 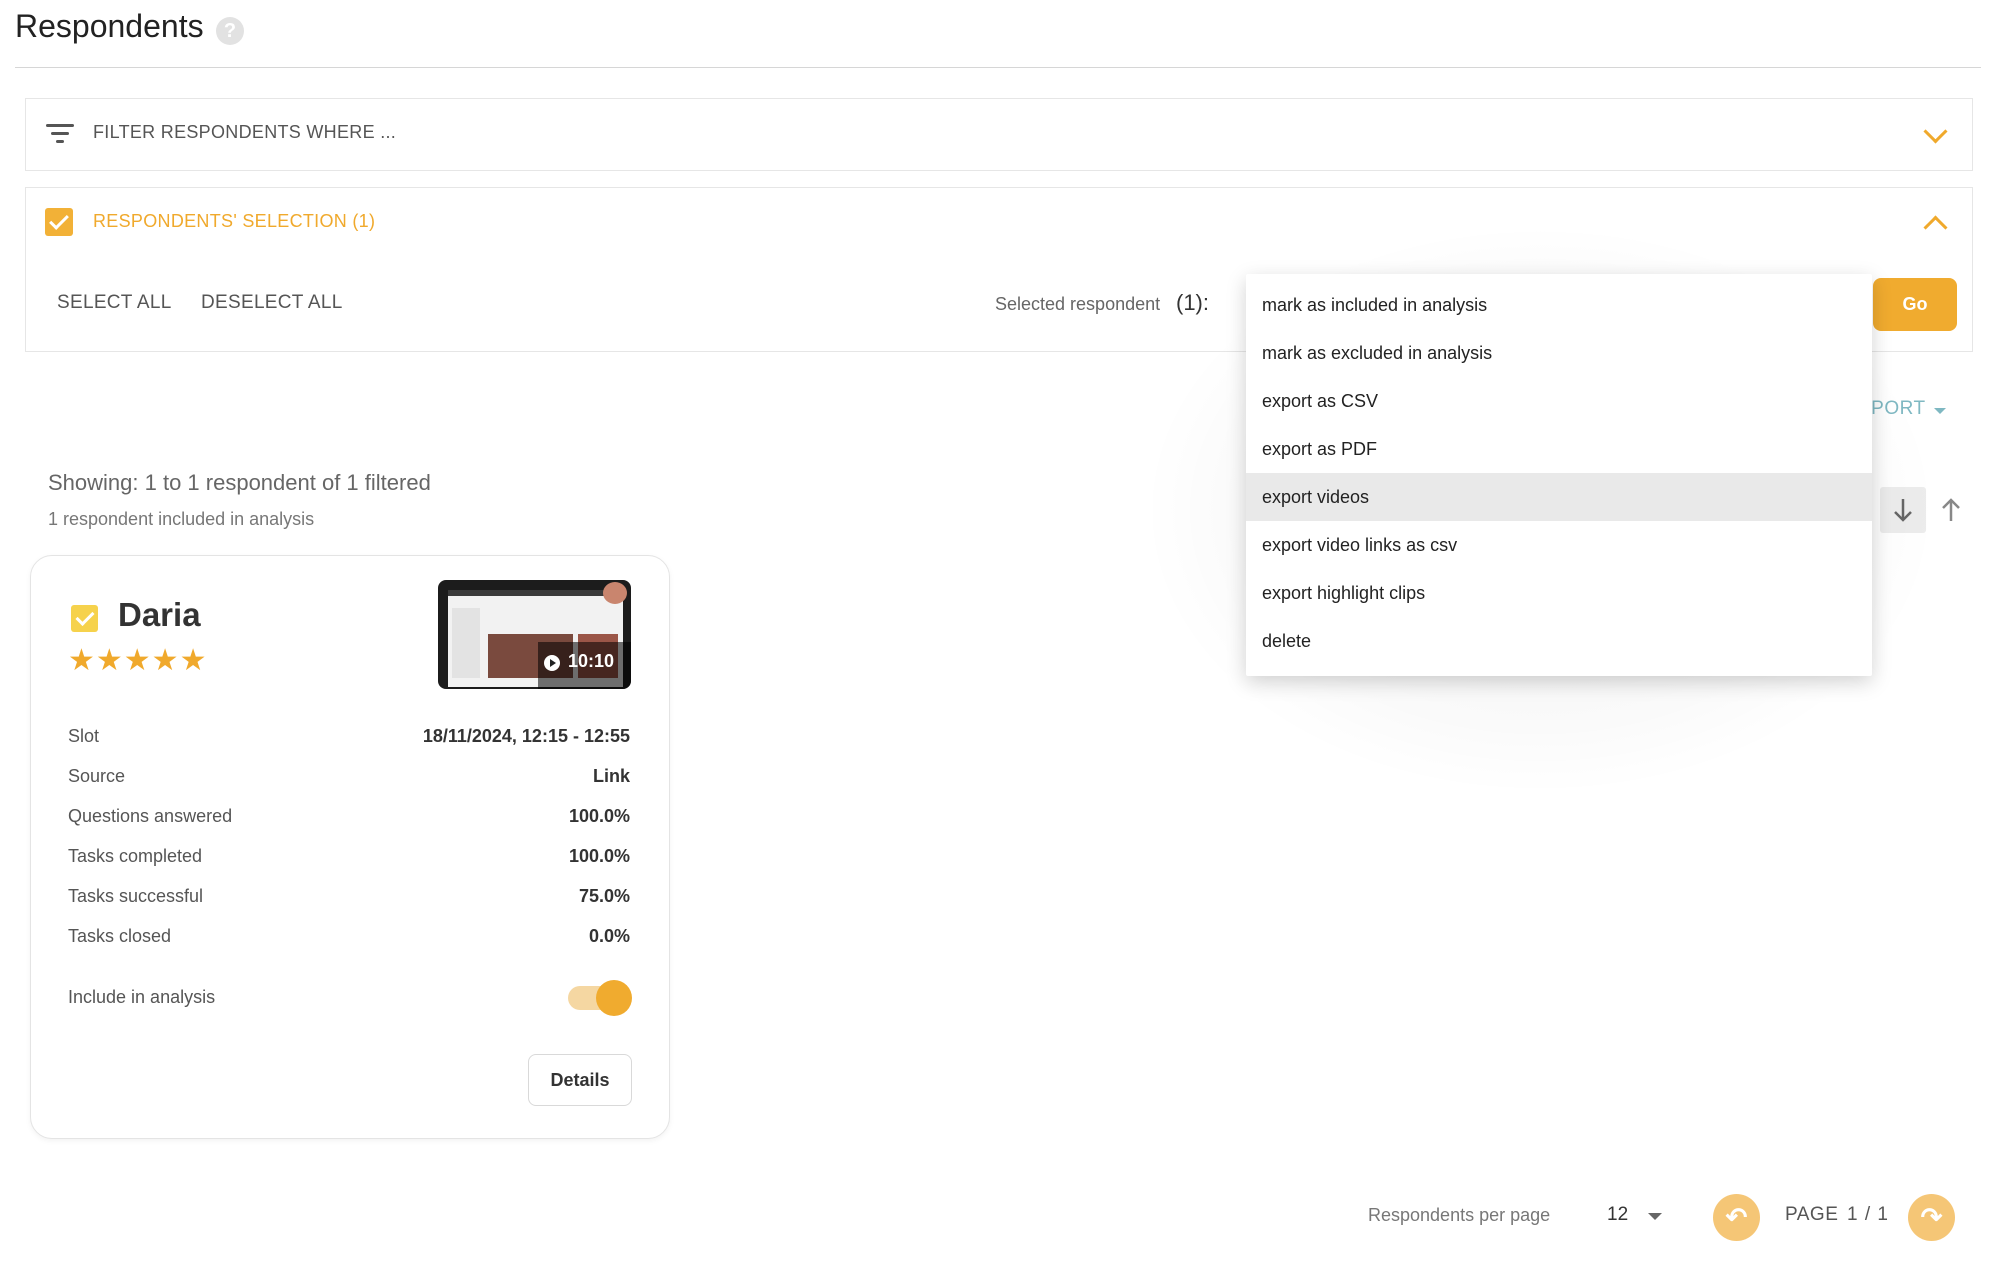 I want to click on menu-item-export-videos: export videos, so click(x=1559, y=497).